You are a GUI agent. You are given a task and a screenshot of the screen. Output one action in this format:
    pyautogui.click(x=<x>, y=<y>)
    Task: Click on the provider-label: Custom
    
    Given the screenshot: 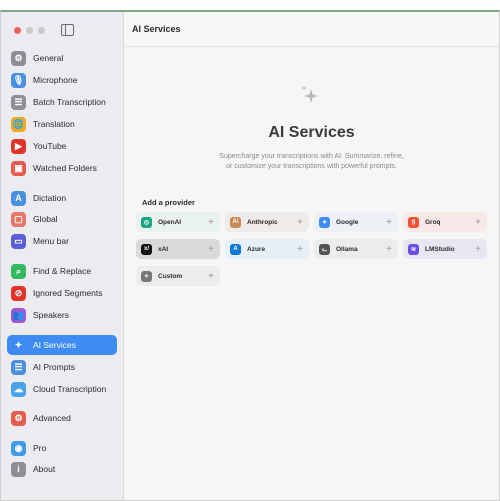 What is the action you would take?
    pyautogui.click(x=170, y=276)
    